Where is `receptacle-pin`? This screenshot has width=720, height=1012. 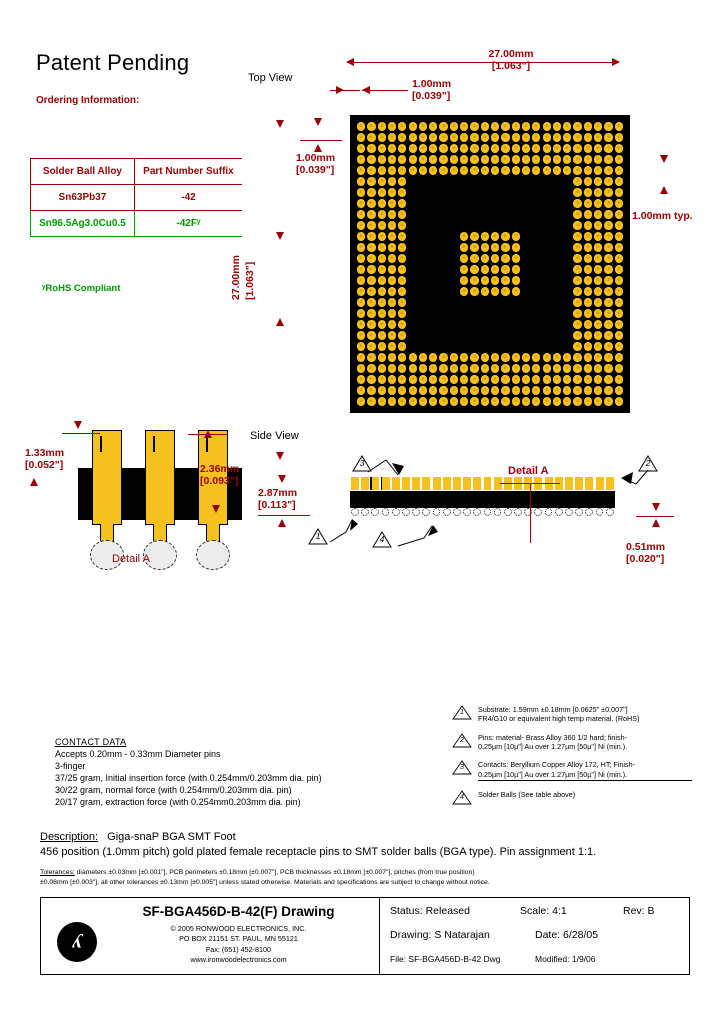 receptacle-pin is located at coordinates (160, 477).